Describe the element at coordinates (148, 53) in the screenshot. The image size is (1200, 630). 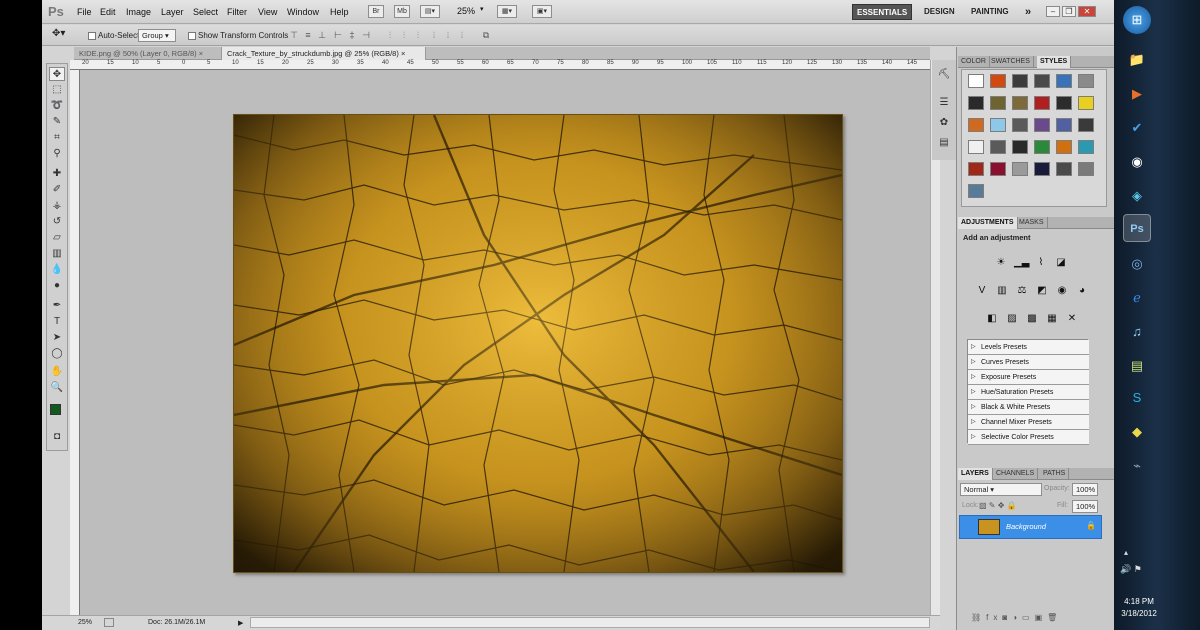
I see `doc-tab-kide: KIDE.png @ 50% (Layer 0, RGB/8) ×` at that location.